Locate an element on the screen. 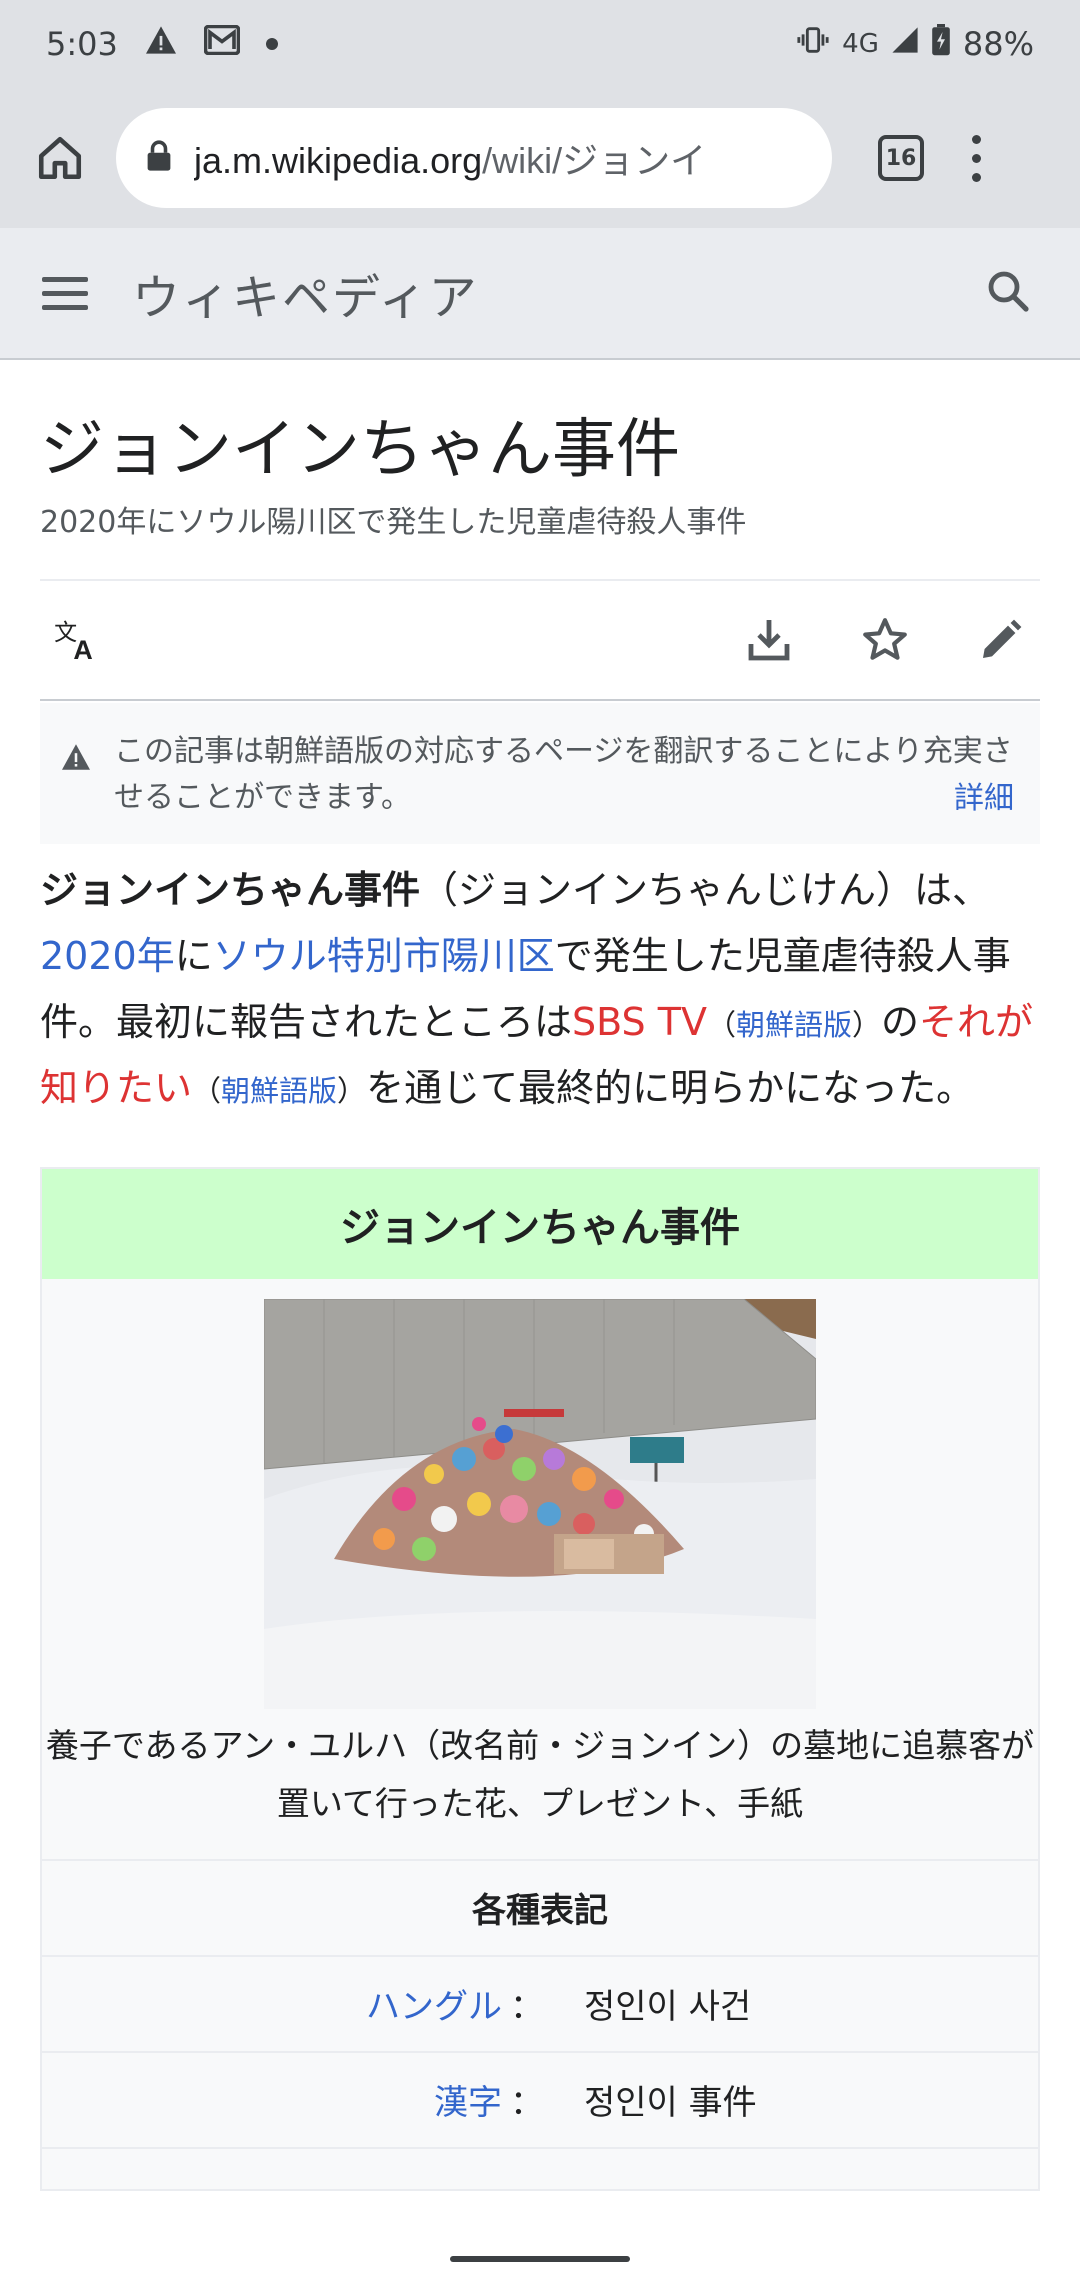 This screenshot has width=1080, height=2280. url-text: ja.m.wikipedia.org/wiki/ジョンイ is located at coordinates (450, 158).